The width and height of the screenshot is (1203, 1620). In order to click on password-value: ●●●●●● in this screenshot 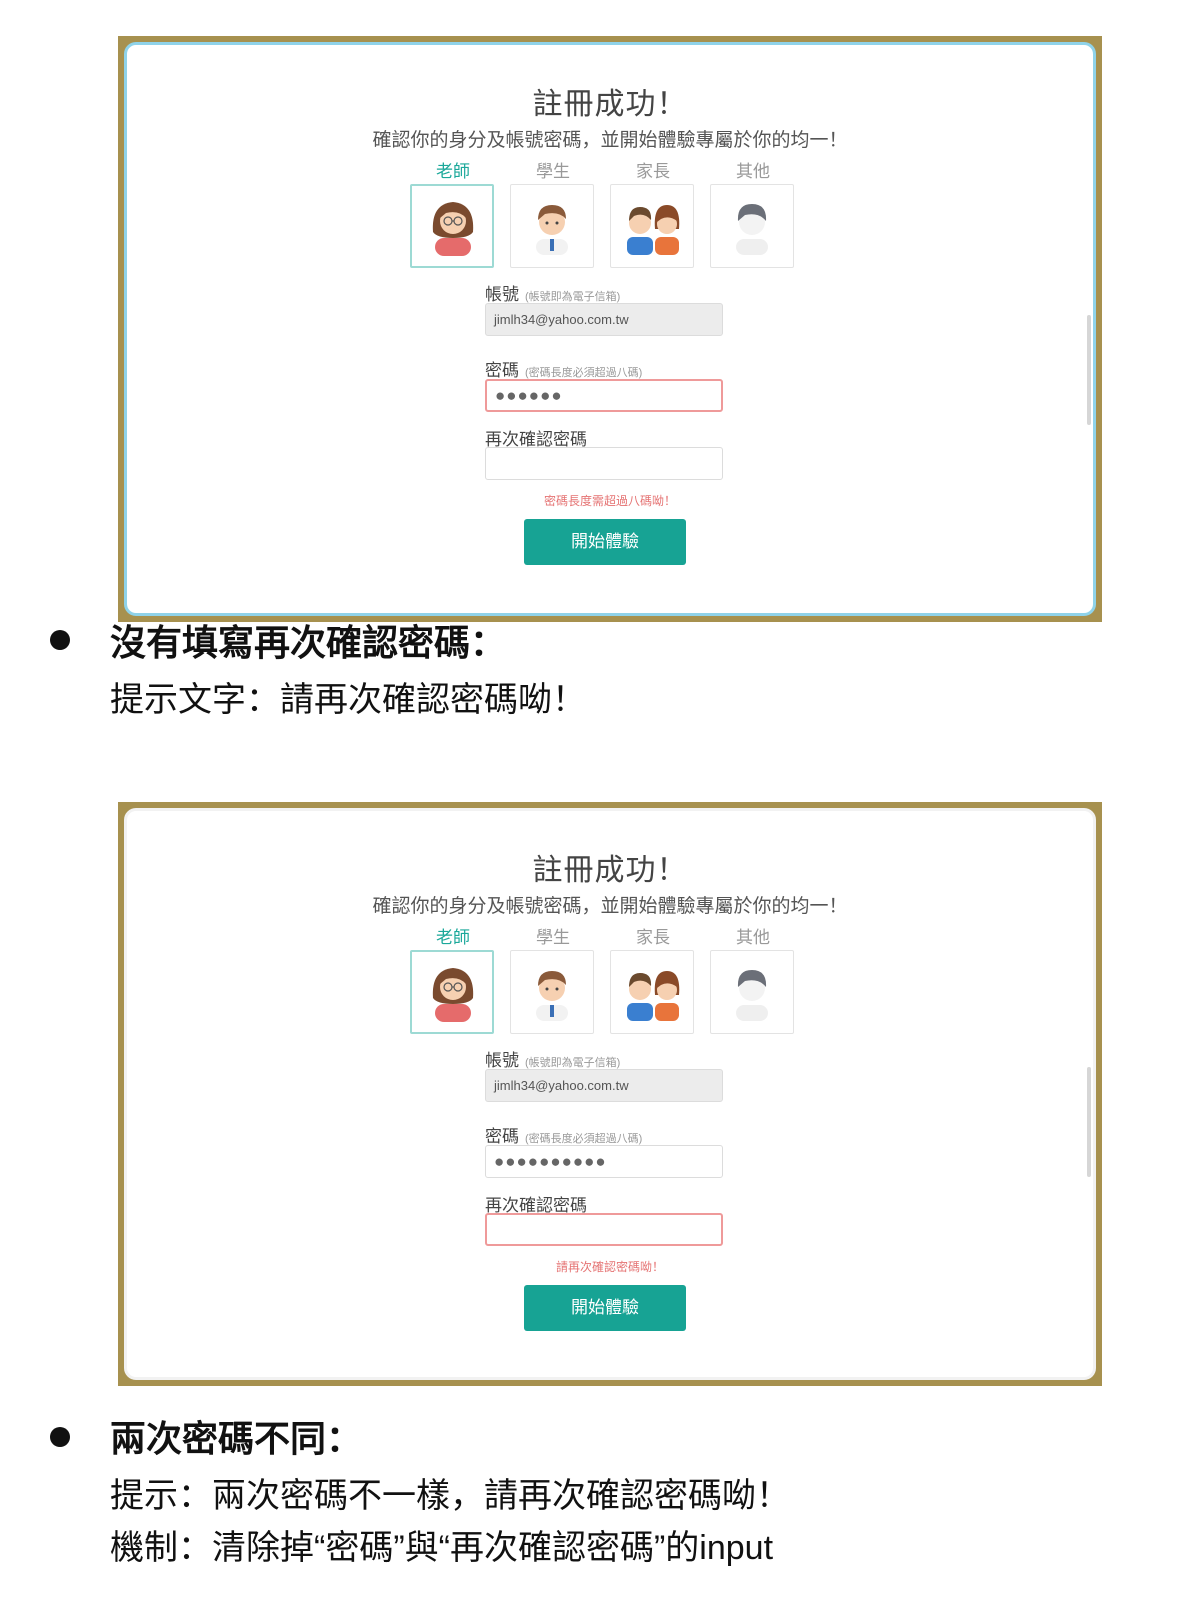, I will do `click(529, 395)`.